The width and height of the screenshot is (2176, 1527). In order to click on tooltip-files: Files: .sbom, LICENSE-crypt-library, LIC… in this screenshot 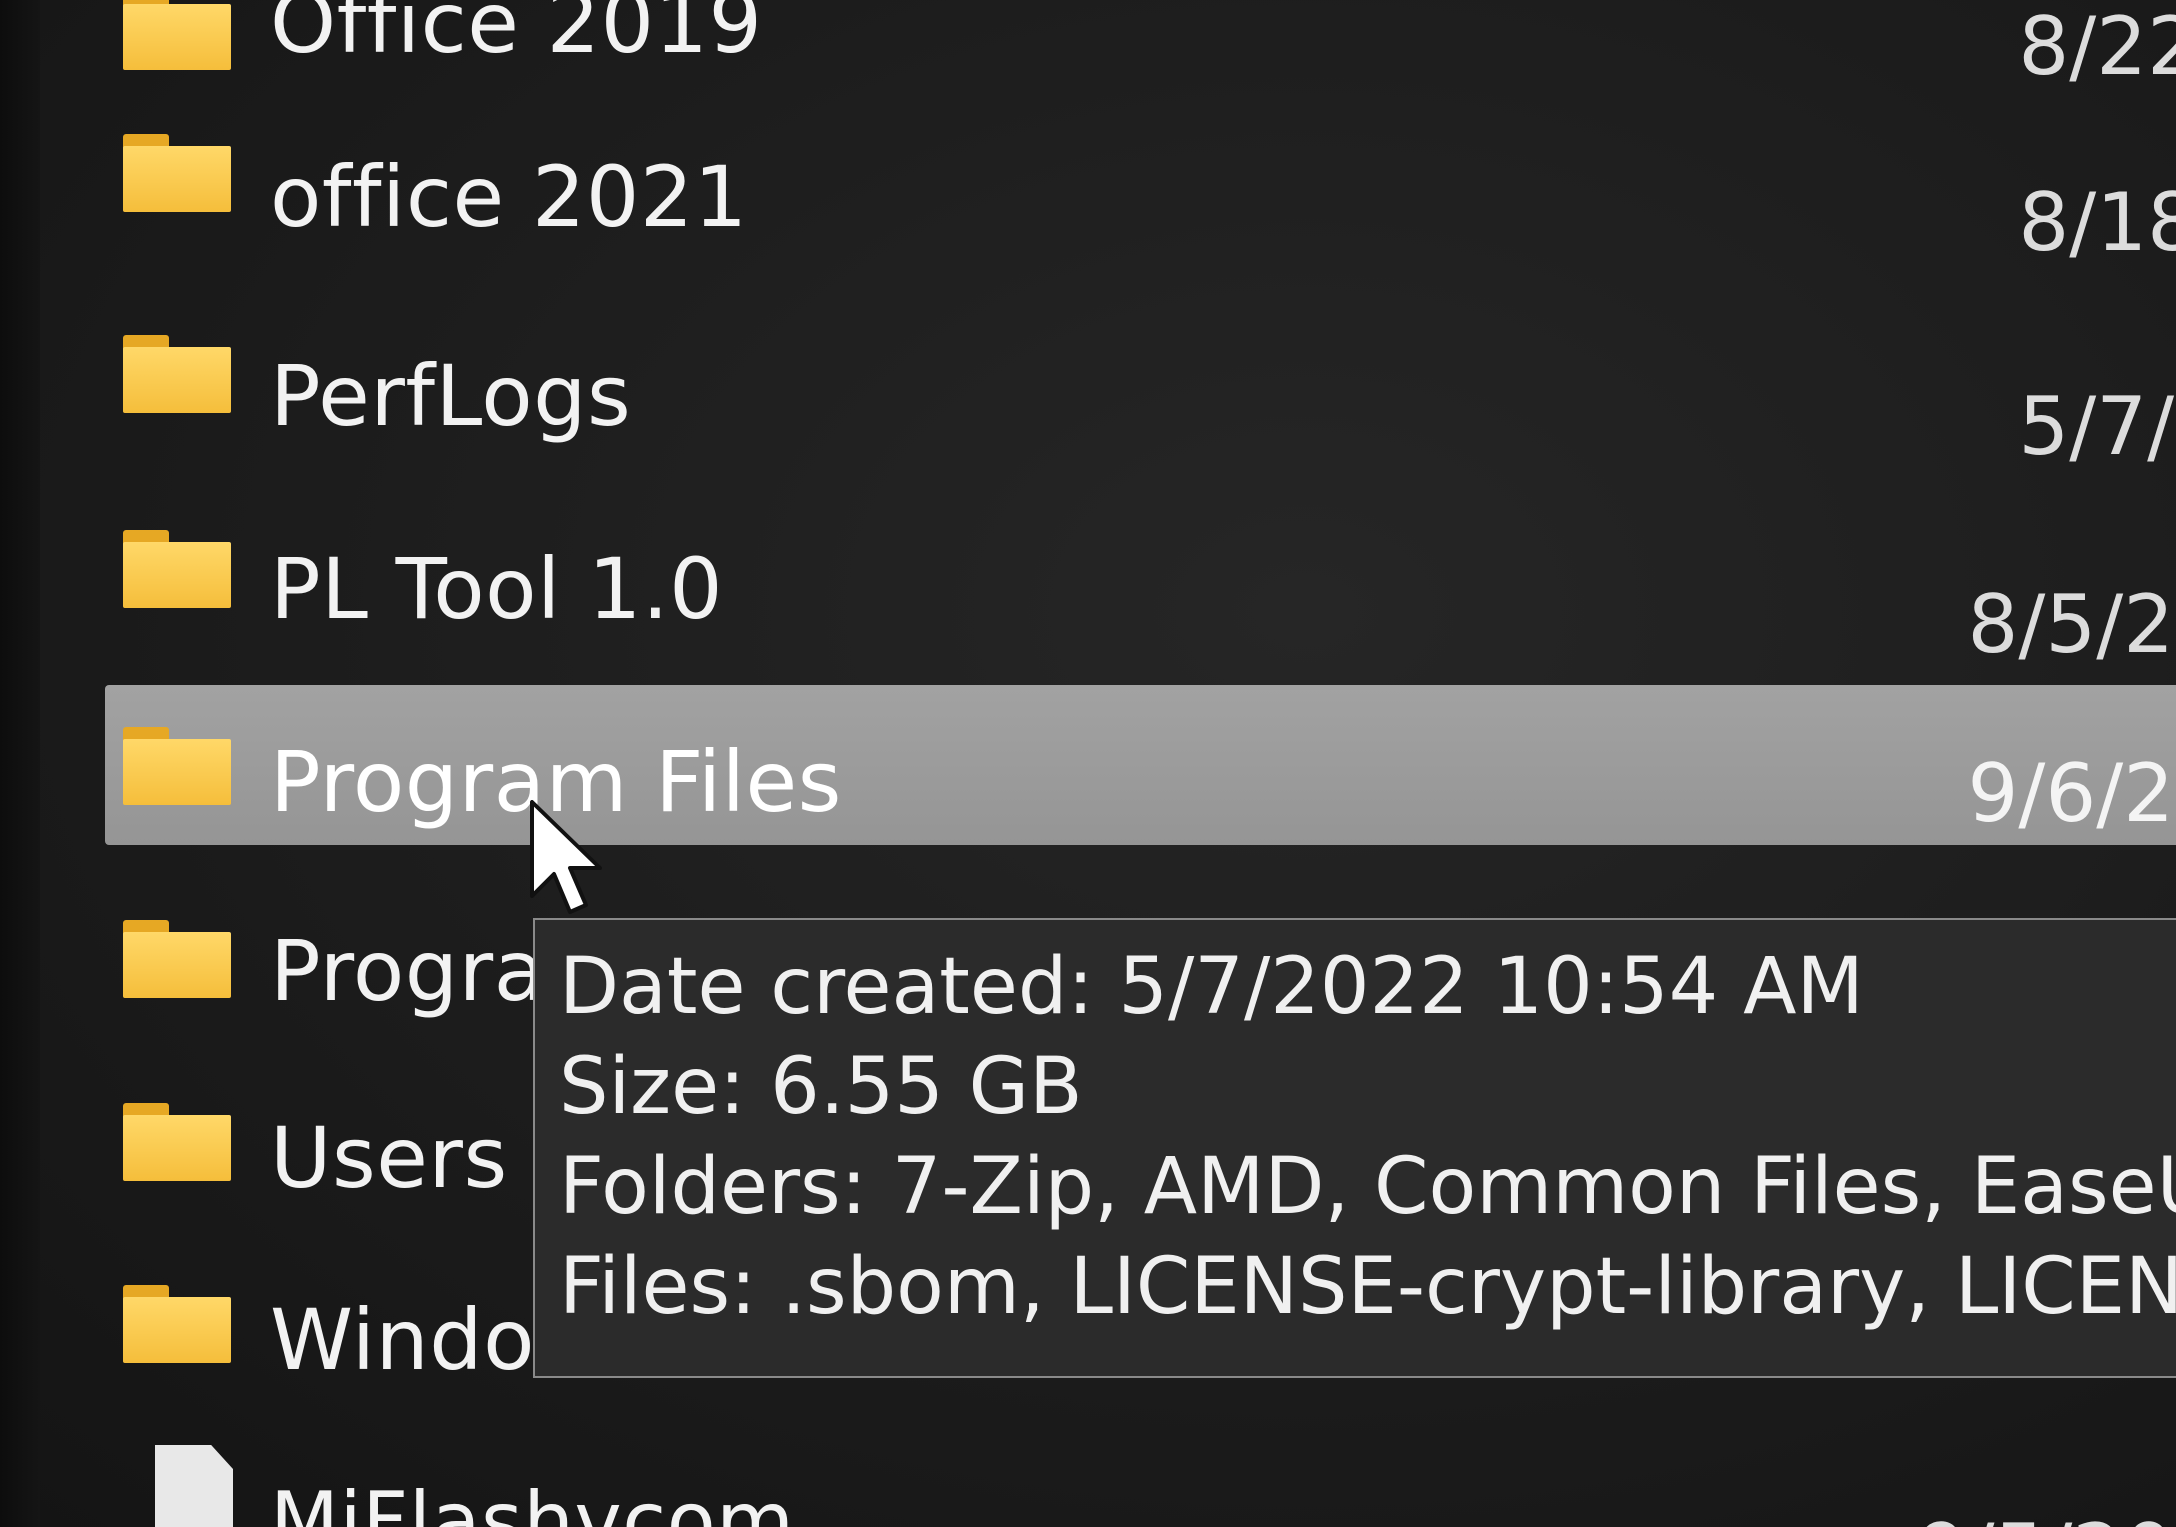, I will do `click(1367, 1287)`.